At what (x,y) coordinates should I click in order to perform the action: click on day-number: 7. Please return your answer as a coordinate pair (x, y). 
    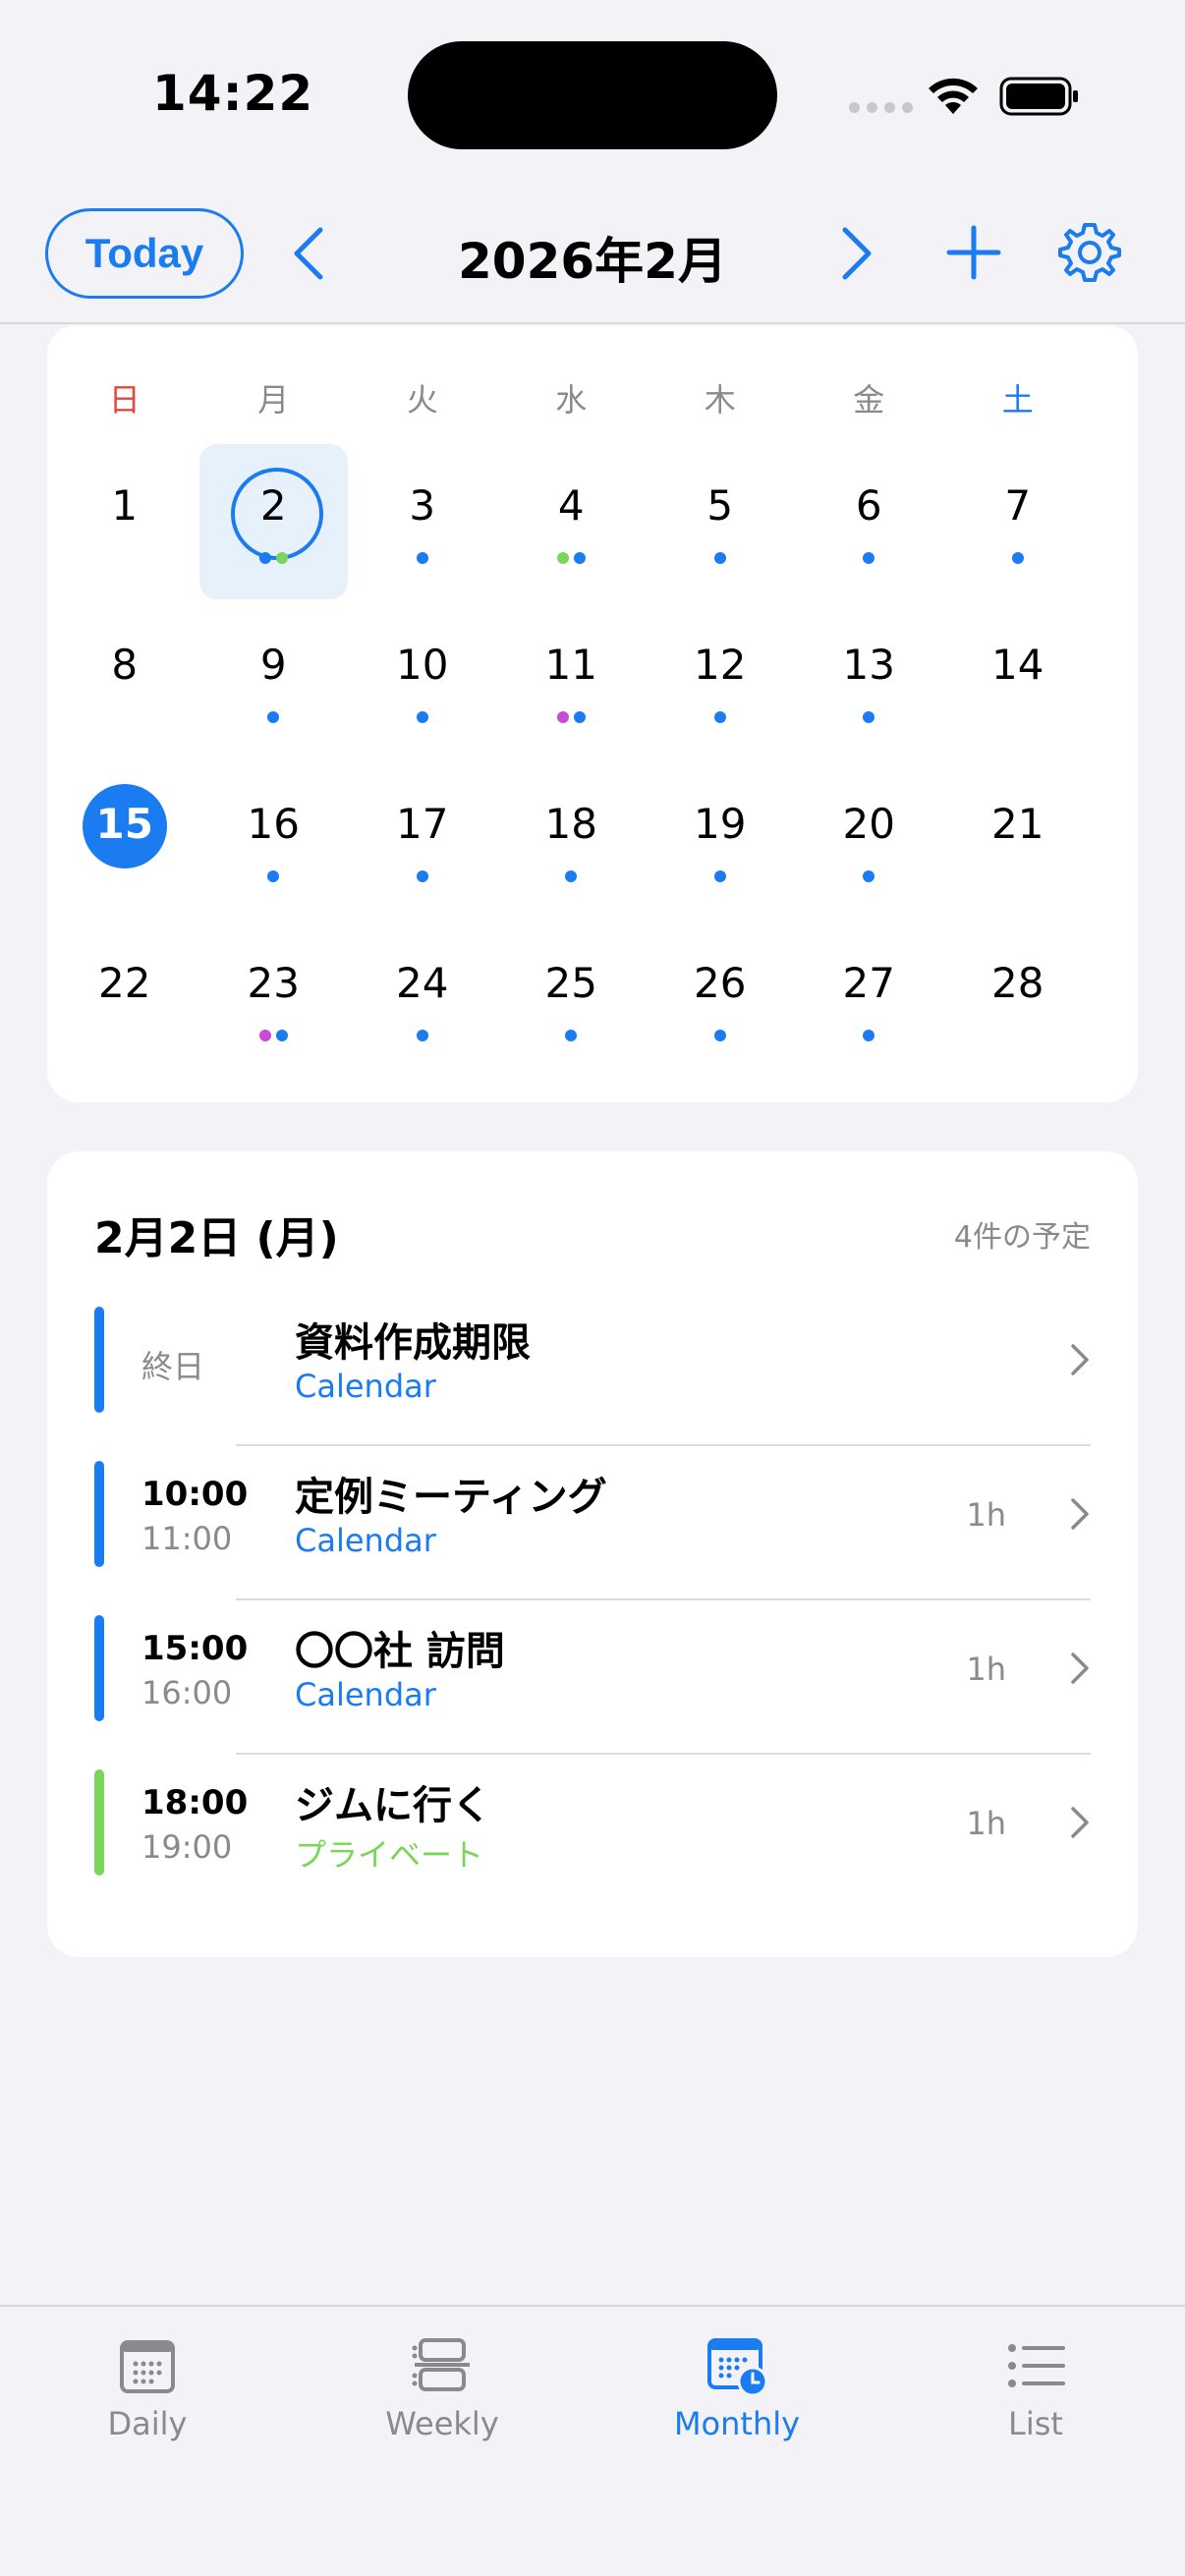
    Looking at the image, I should click on (1018, 505).